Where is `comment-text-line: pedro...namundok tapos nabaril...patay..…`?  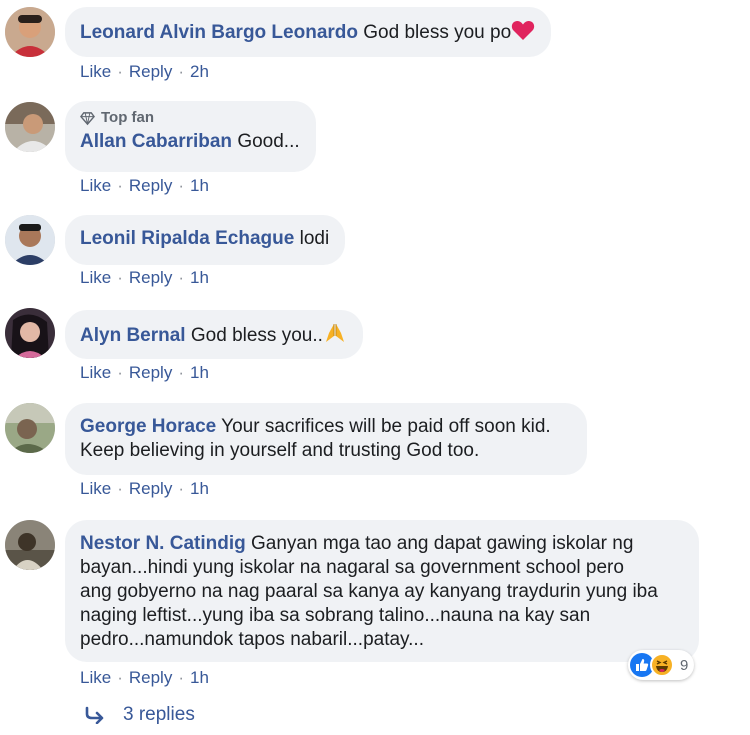 comment-text-line: pedro...namundok tapos nabaril...patay..… is located at coordinates (252, 639).